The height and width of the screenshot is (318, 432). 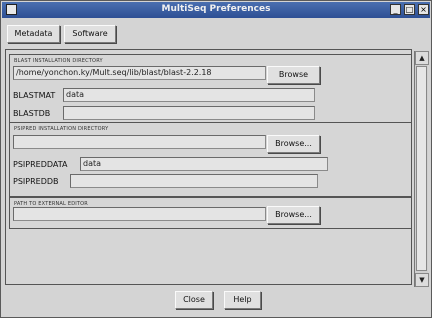 What do you see at coordinates (204, 164) in the screenshot?
I see `psipreddata-field: data` at bounding box center [204, 164].